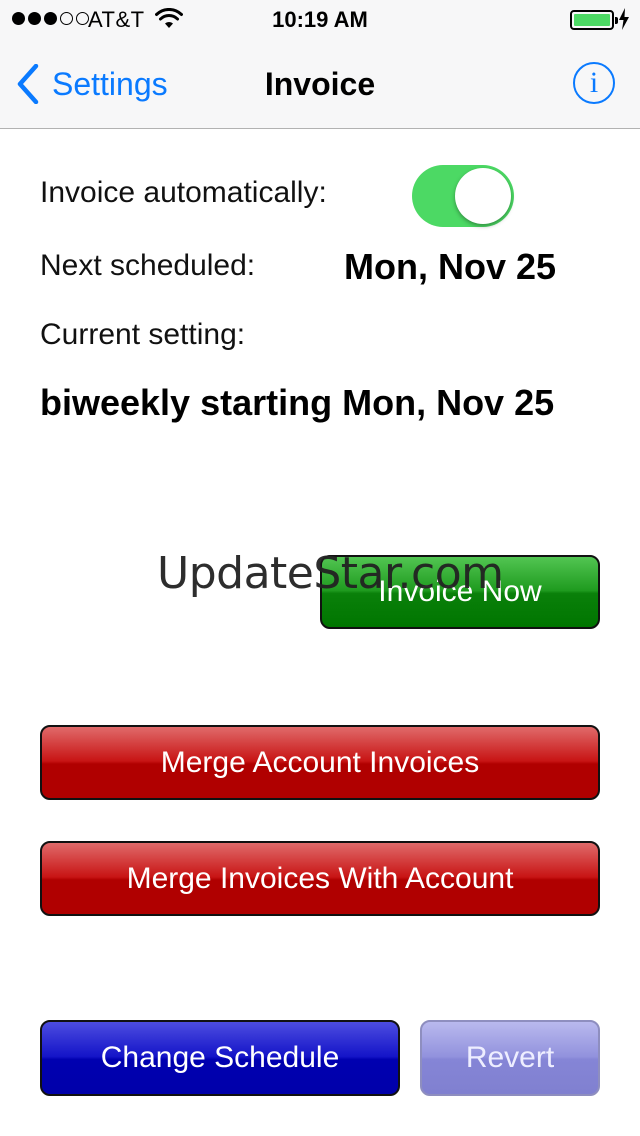  Describe the element at coordinates (510, 1058) in the screenshot. I see `revert-button: Revert` at that location.